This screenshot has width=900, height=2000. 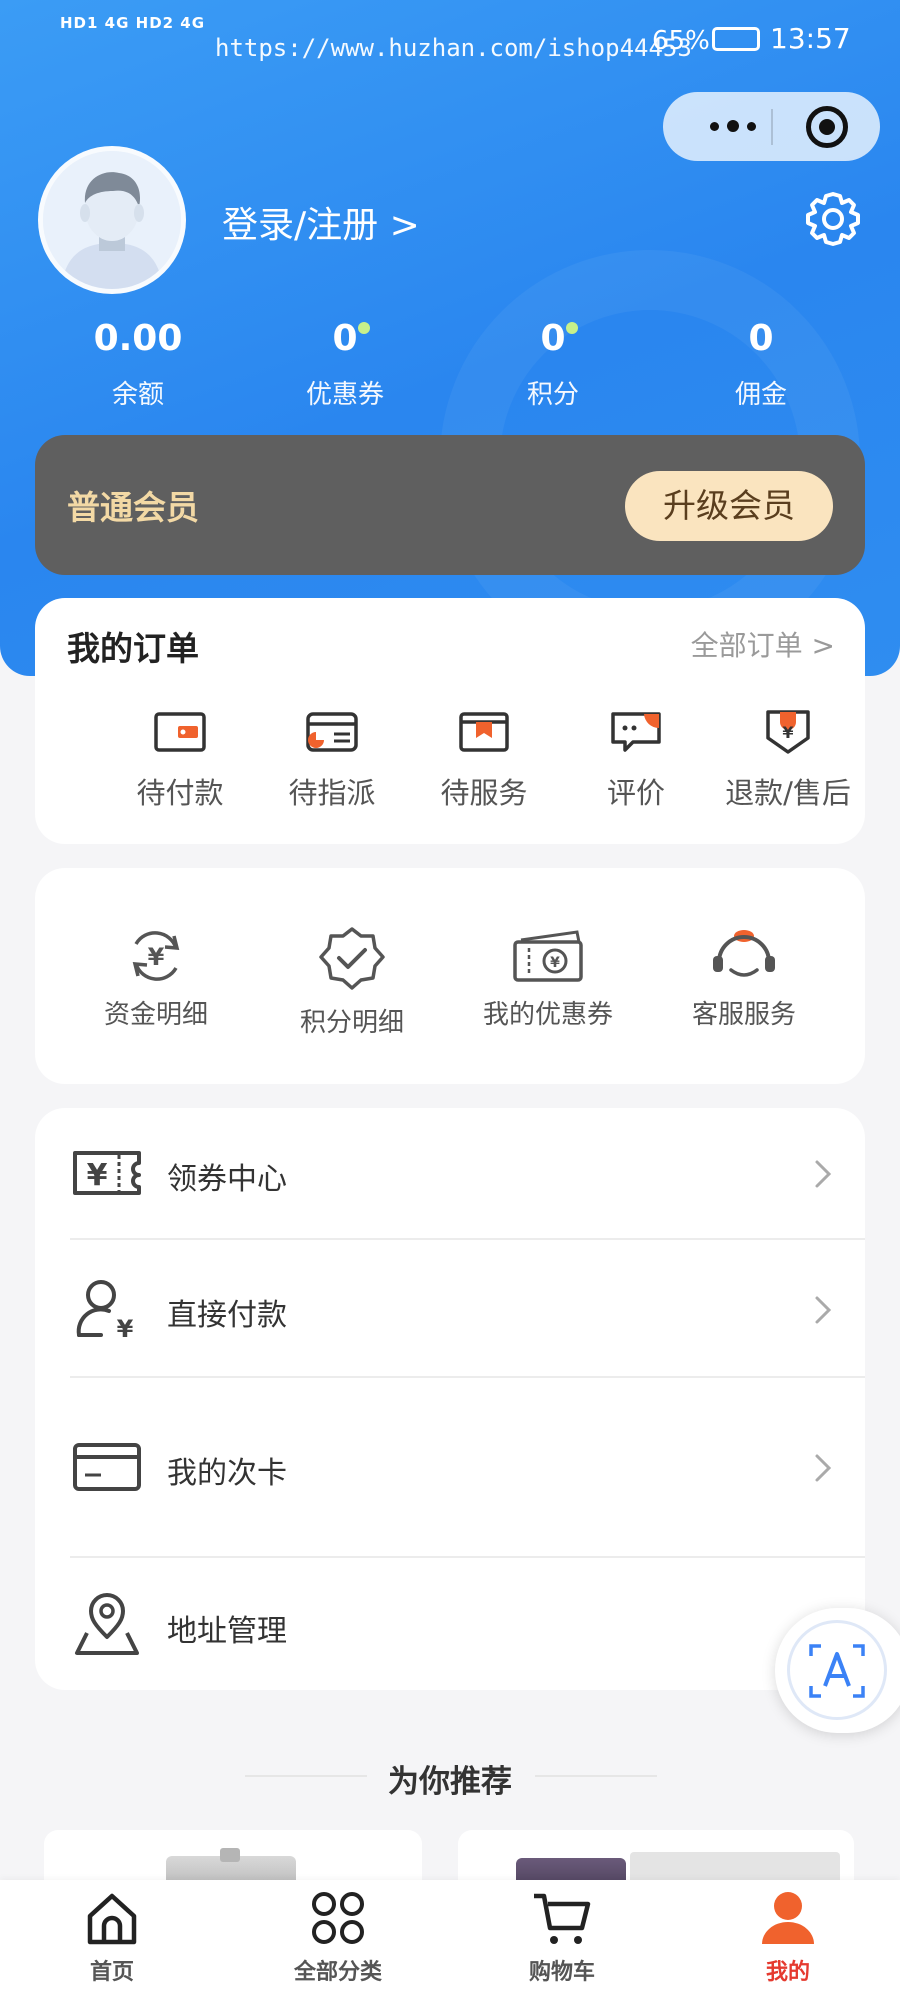 What do you see at coordinates (112, 1919) in the screenshot?
I see `home-icon` at bounding box center [112, 1919].